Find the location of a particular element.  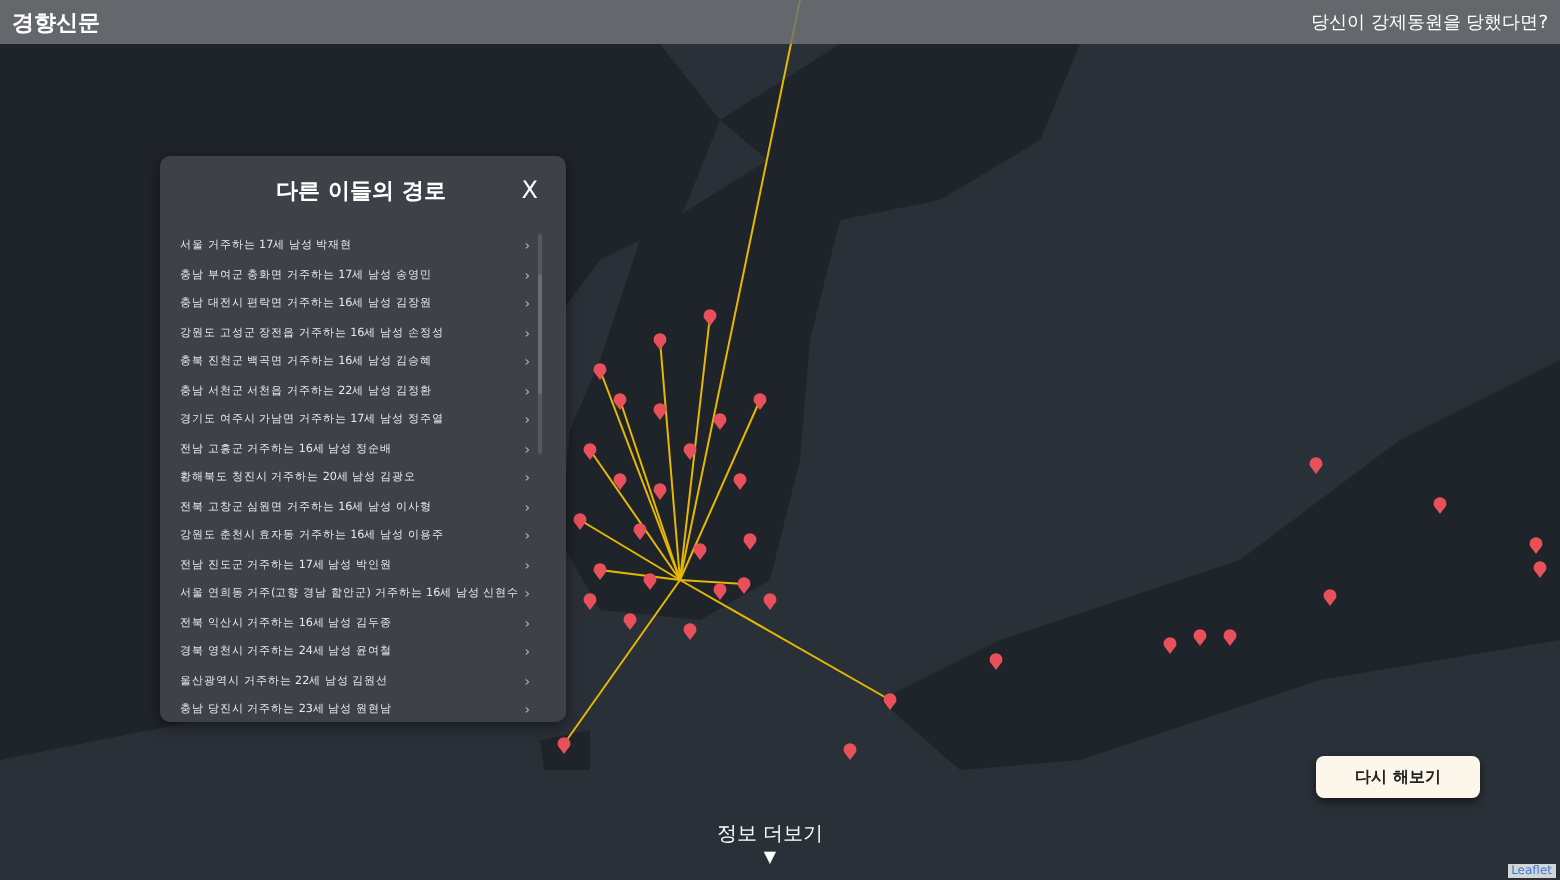

retry-button: 다시 해보기 is located at coordinates (1398, 777).